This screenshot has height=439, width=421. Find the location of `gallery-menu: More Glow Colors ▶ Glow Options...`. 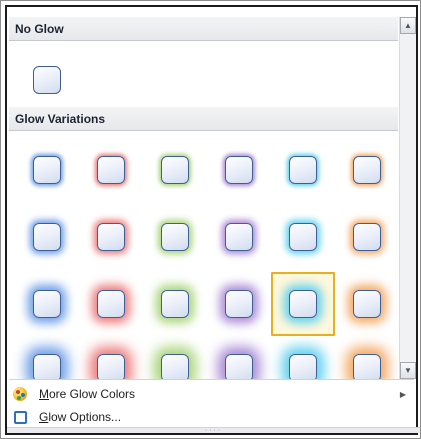

gallery-menu: More Glow Colors ▶ Glow Options... is located at coordinates (211, 403).